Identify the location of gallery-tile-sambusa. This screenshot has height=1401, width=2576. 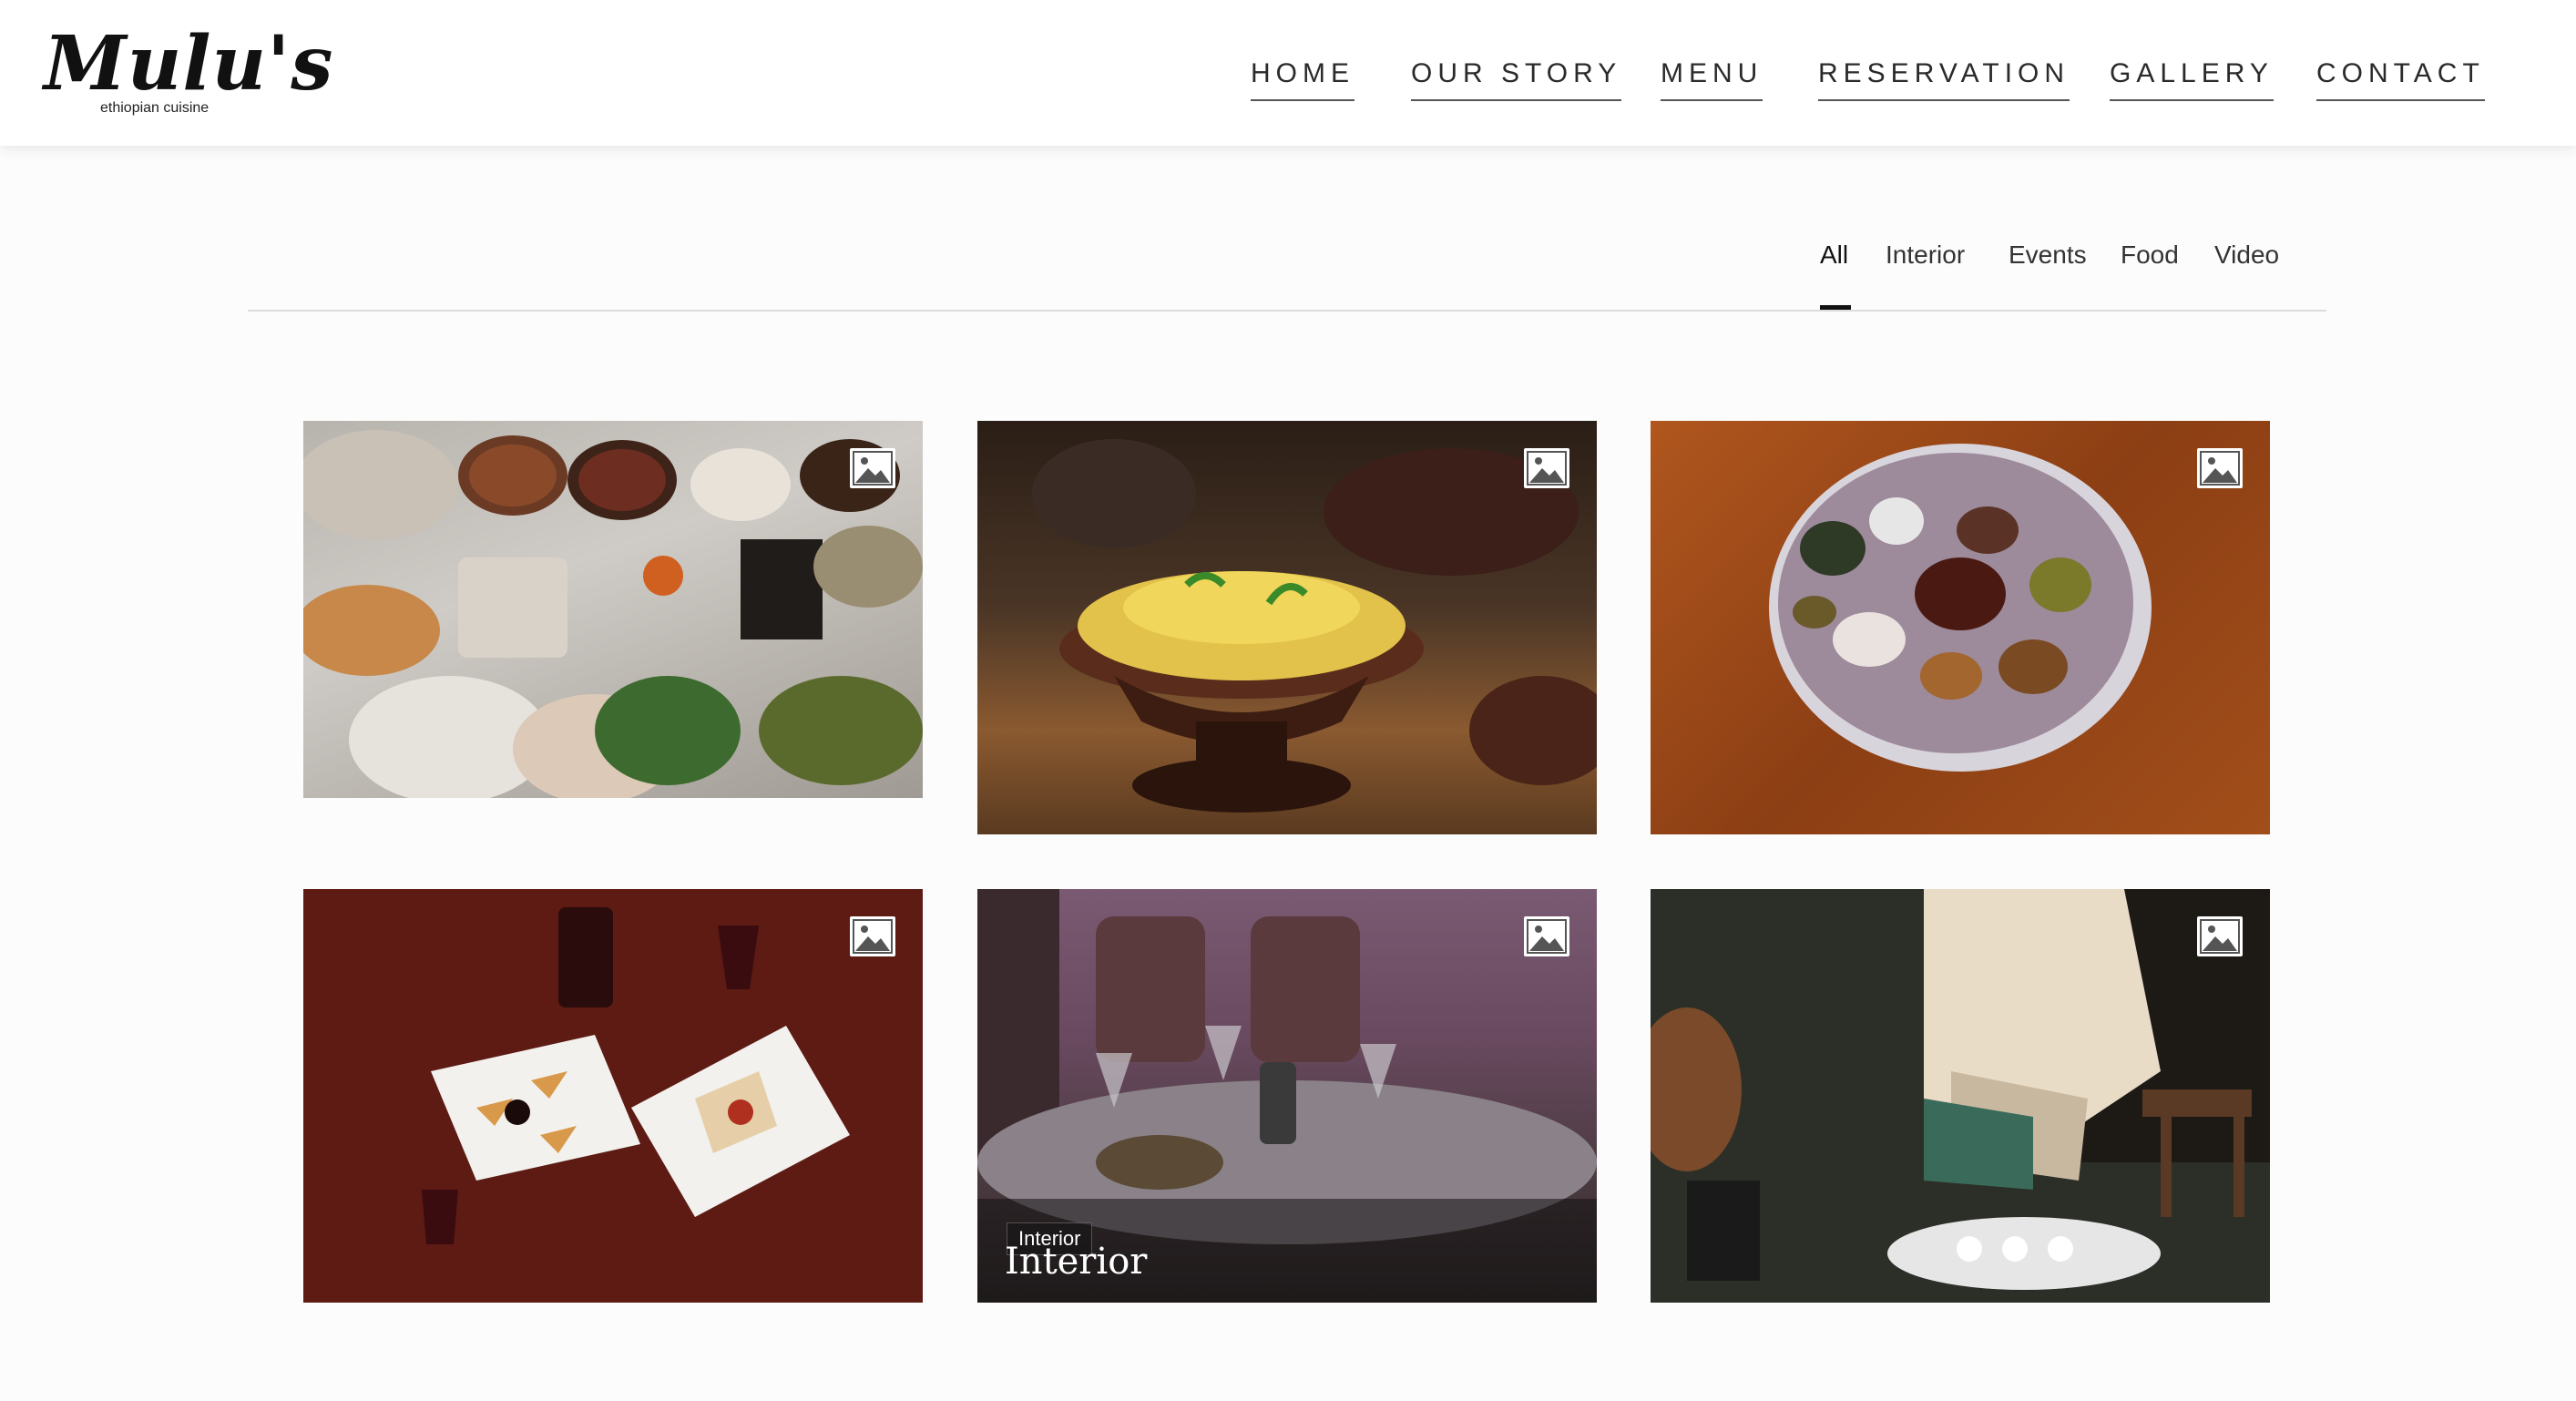
(613, 1096).